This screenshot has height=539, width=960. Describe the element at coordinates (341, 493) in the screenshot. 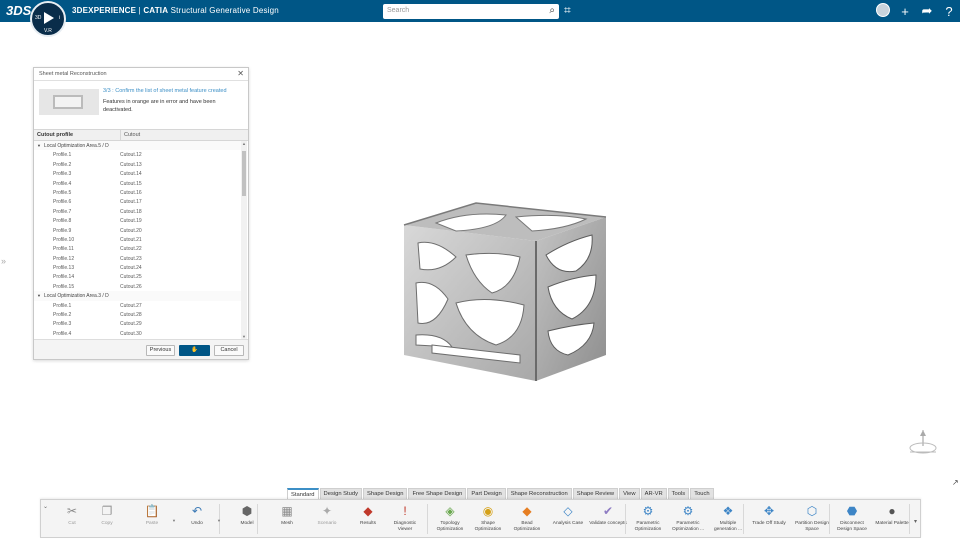

I see `tab-design-study: Design Study` at that location.